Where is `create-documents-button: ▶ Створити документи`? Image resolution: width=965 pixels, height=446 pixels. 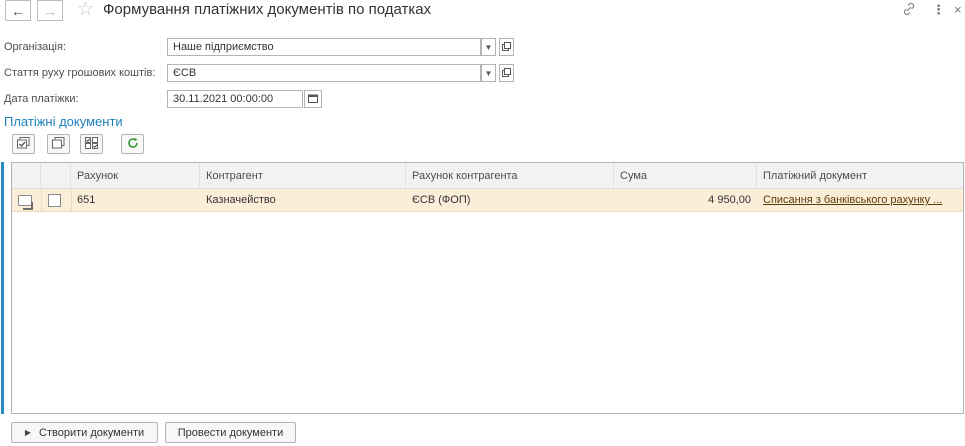
create-documents-button: ▶ Створити документи is located at coordinates (84, 432).